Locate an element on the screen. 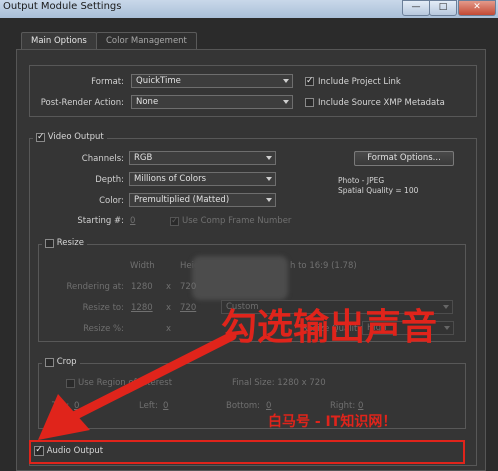  arrow-shaft is located at coordinates (151, 377).